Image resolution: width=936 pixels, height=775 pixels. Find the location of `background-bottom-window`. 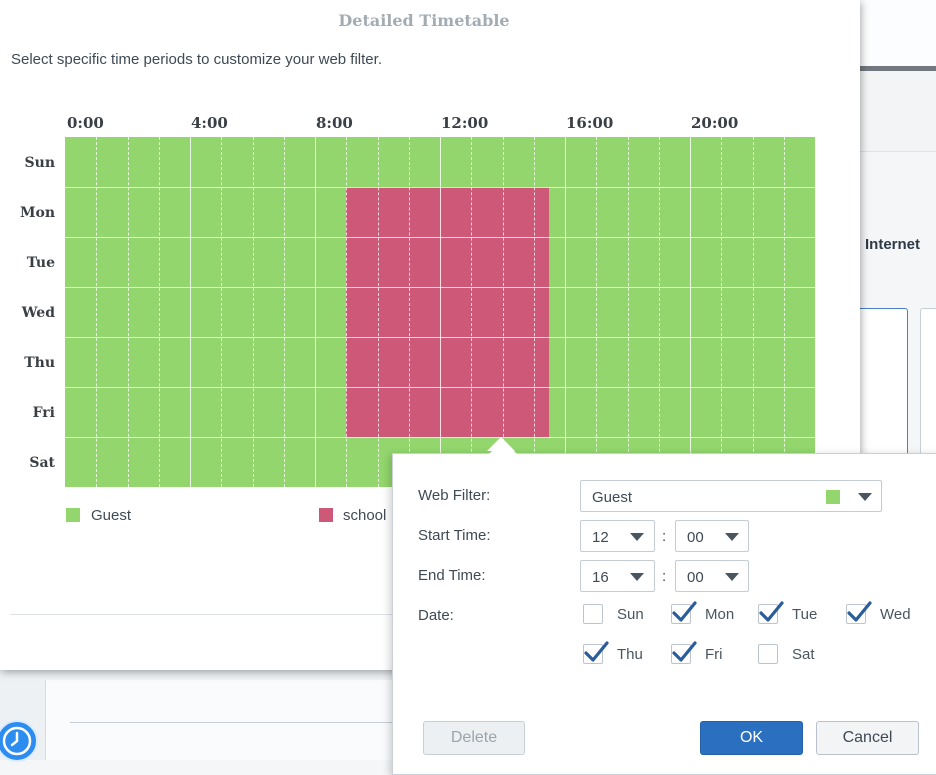

background-bottom-window is located at coordinates (225, 720).